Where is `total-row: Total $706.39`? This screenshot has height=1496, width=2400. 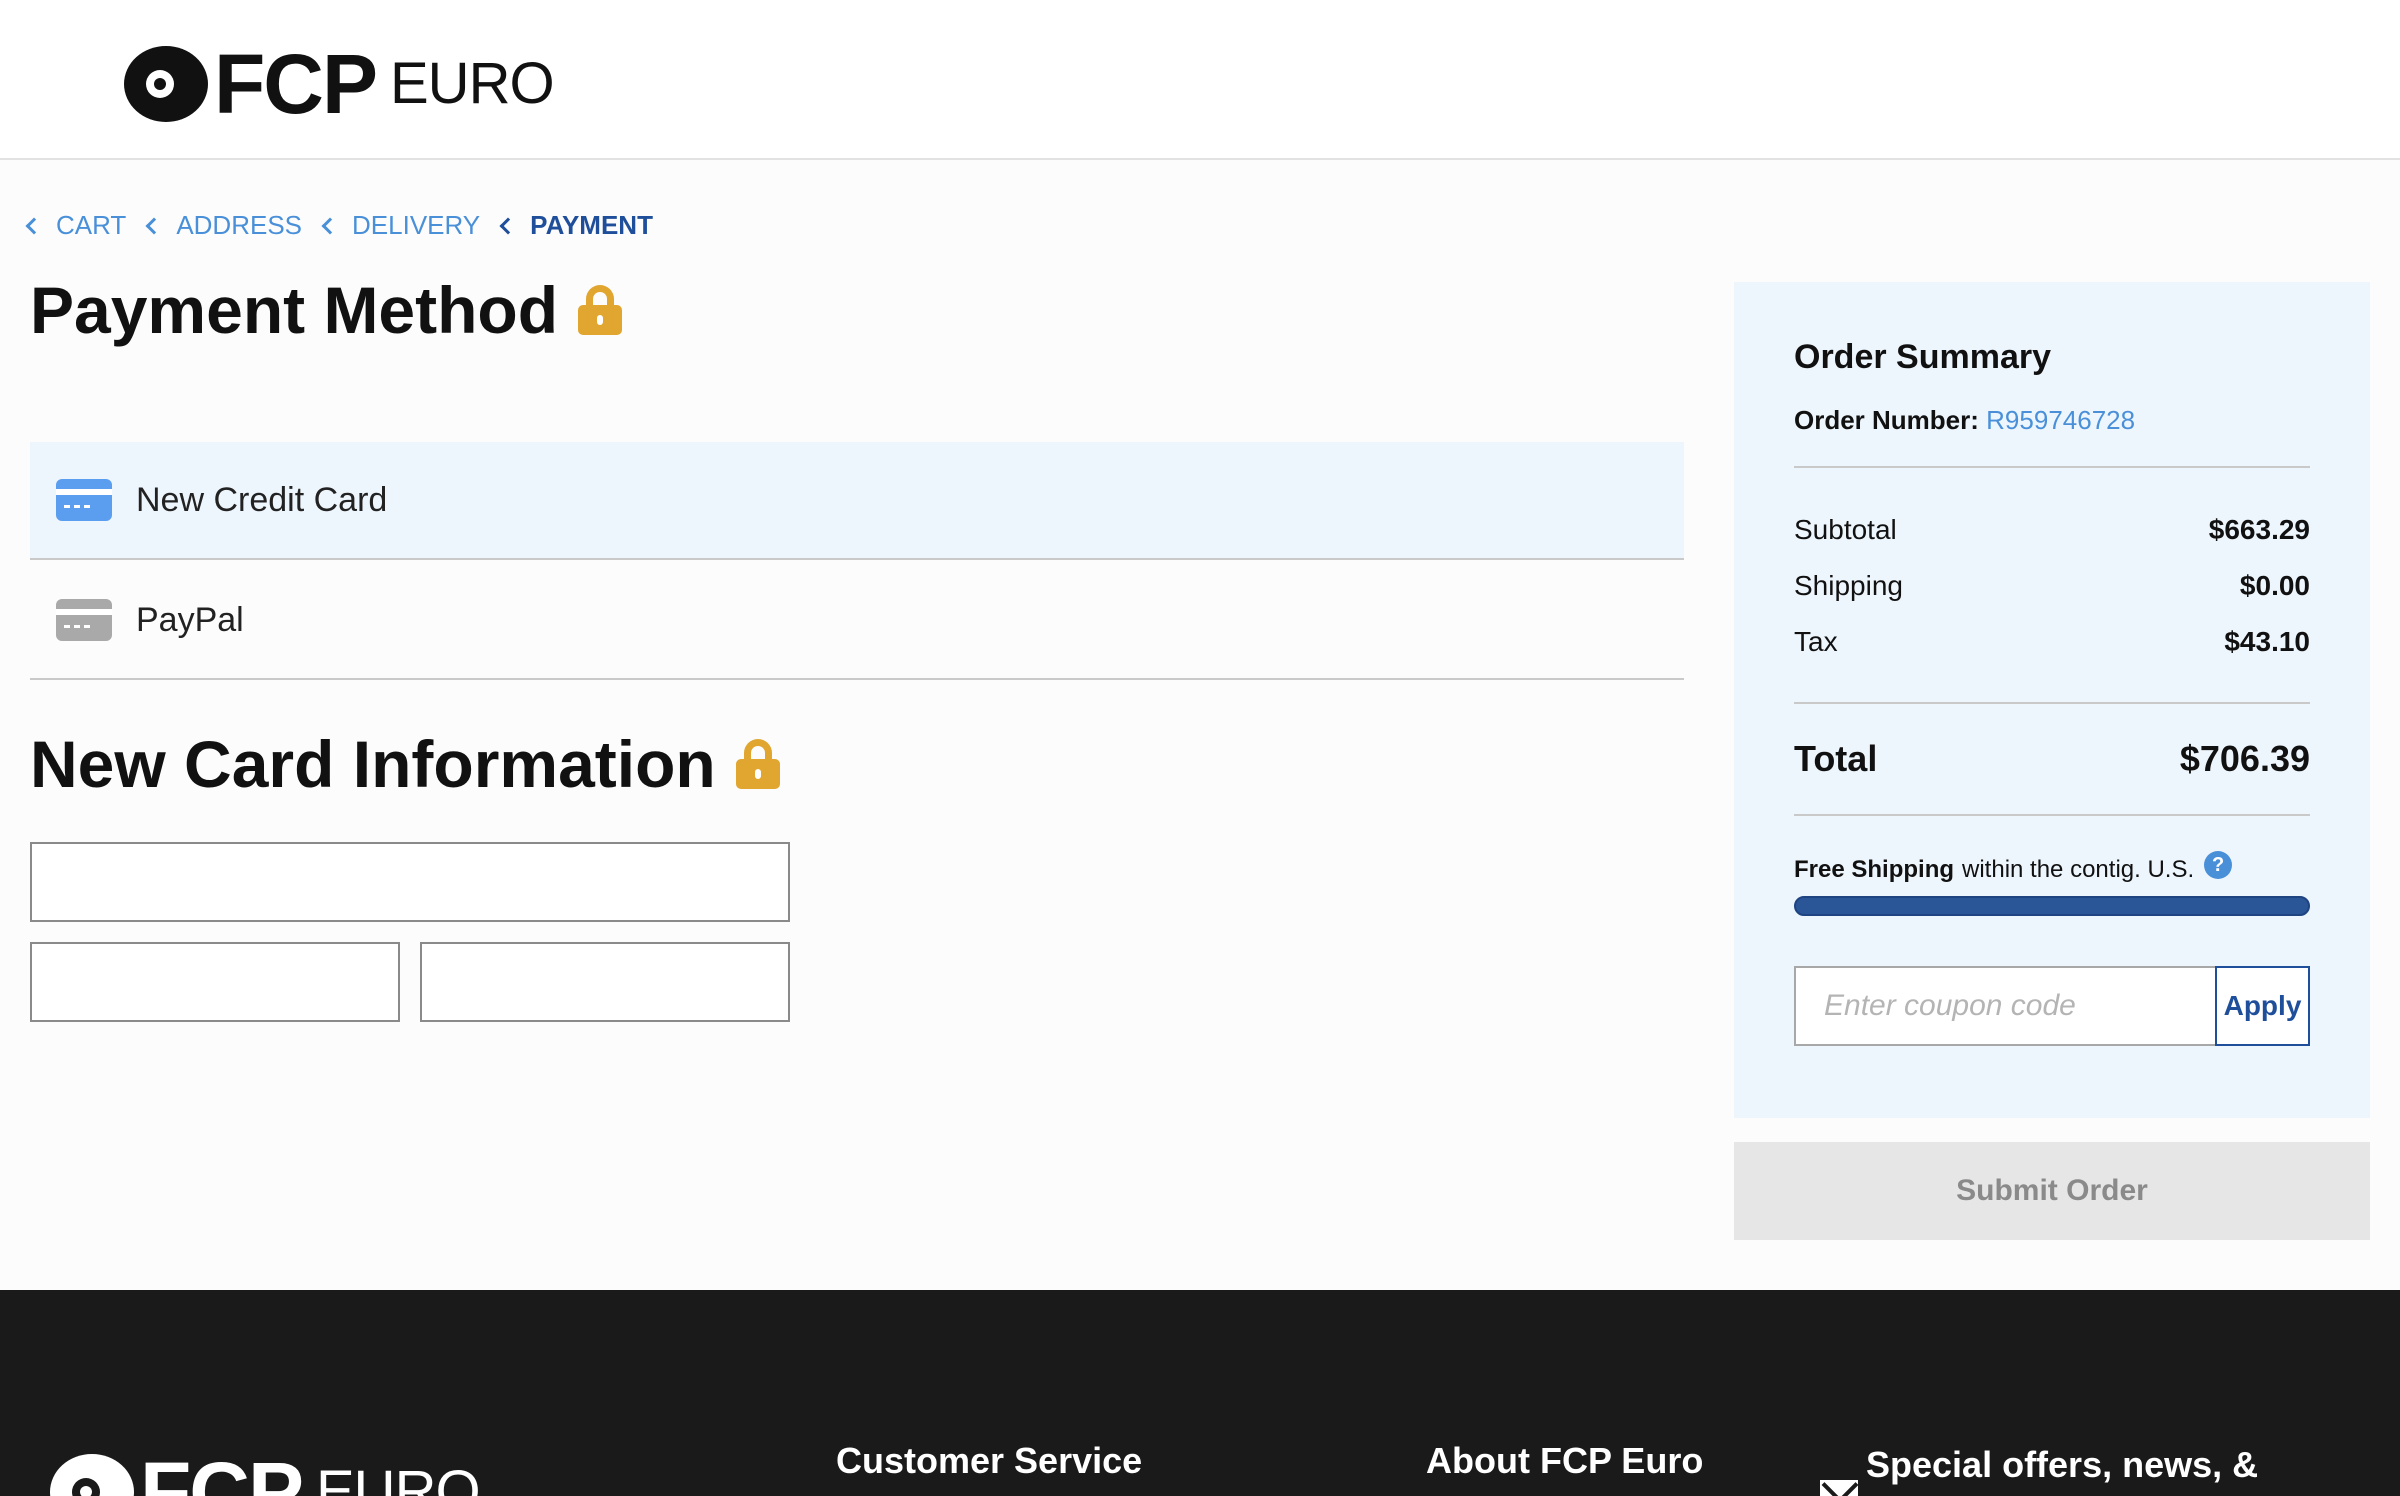
total-row: Total $706.39 is located at coordinates (2052, 759).